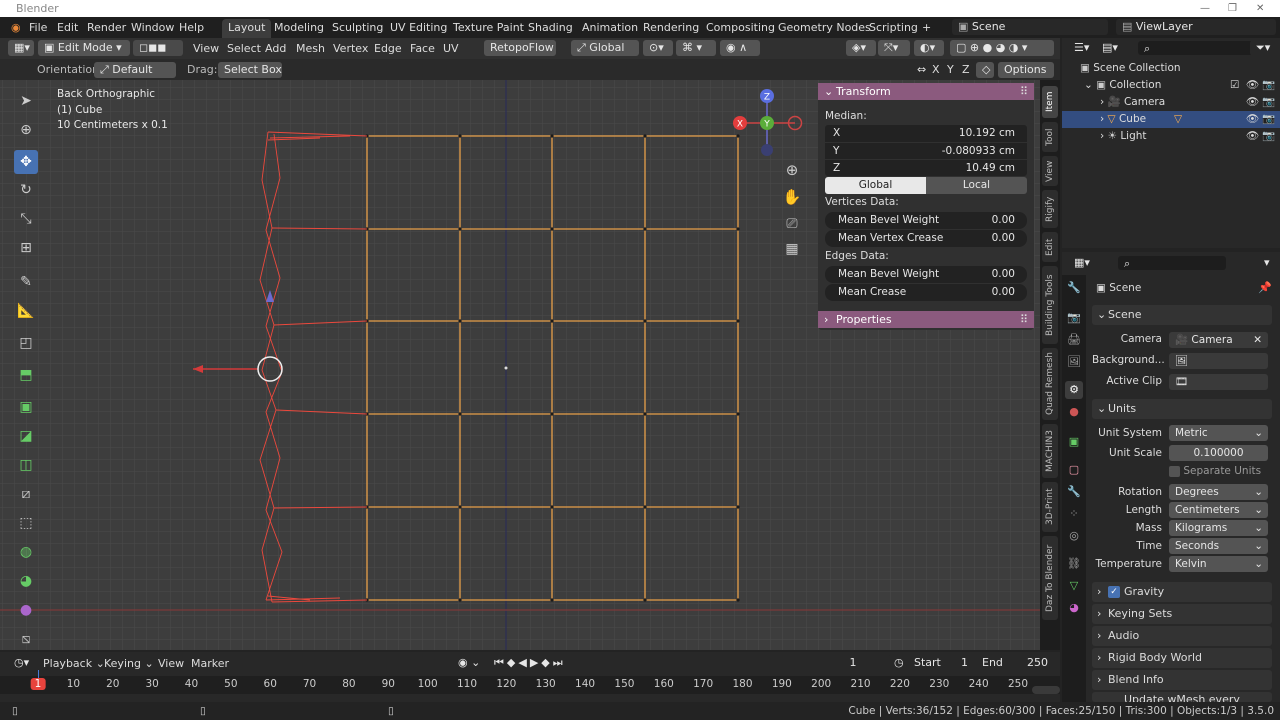 Image resolution: width=1280 pixels, height=720 pixels. What do you see at coordinates (1182, 315) in the screenshot?
I see `scene-section-header: ⌄ Scene` at bounding box center [1182, 315].